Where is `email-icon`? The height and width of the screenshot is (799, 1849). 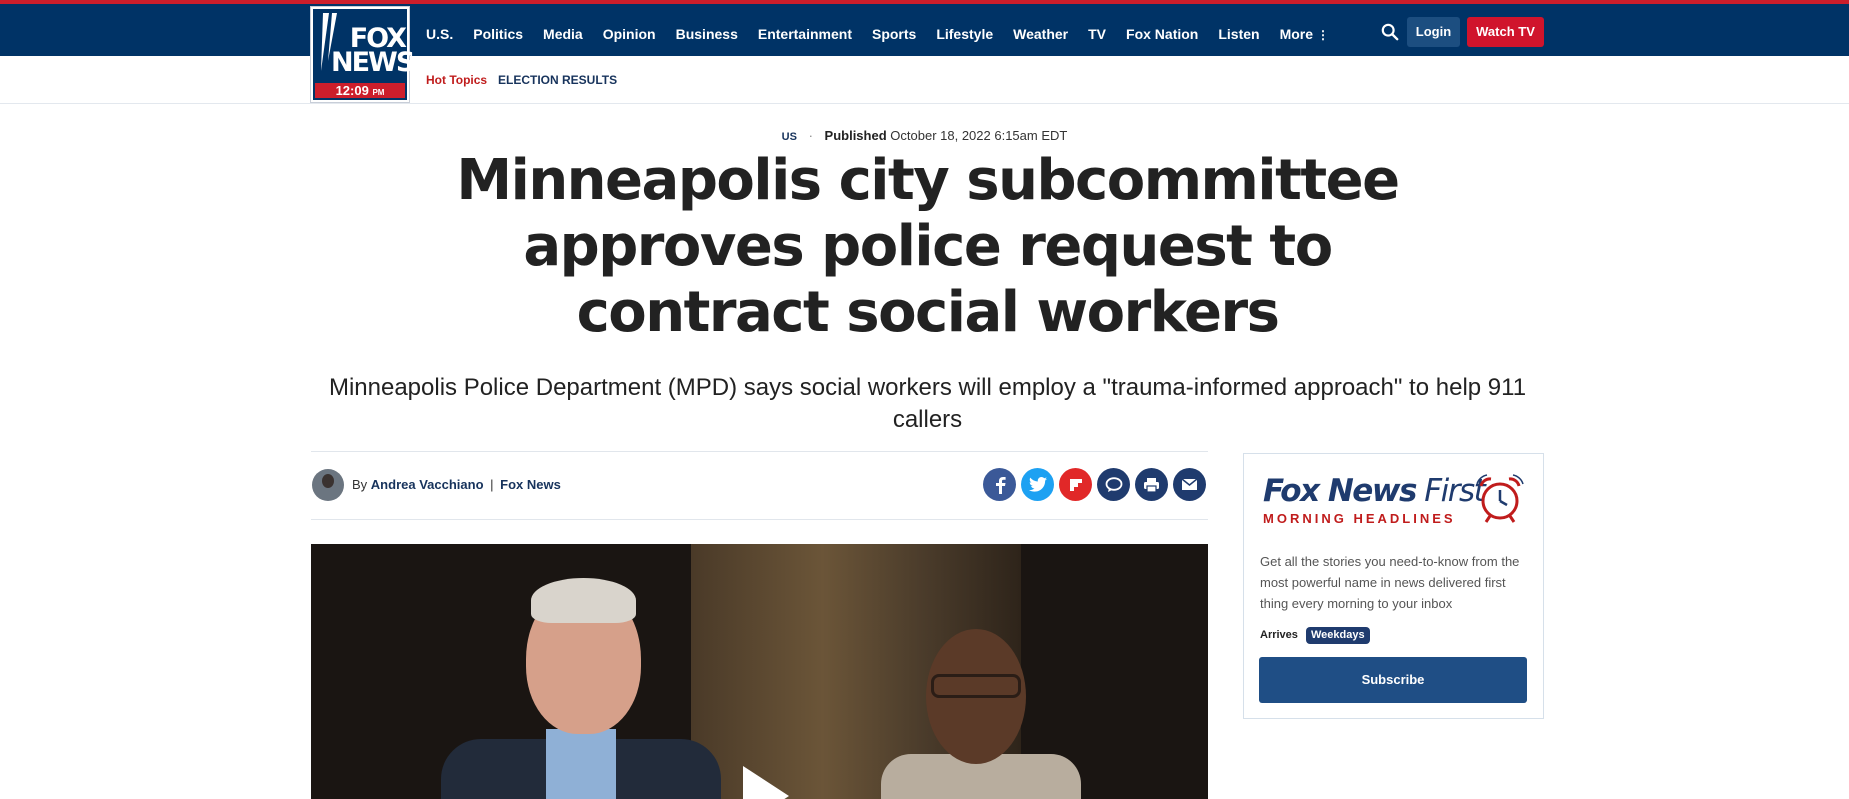
email-icon is located at coordinates (1189, 484).